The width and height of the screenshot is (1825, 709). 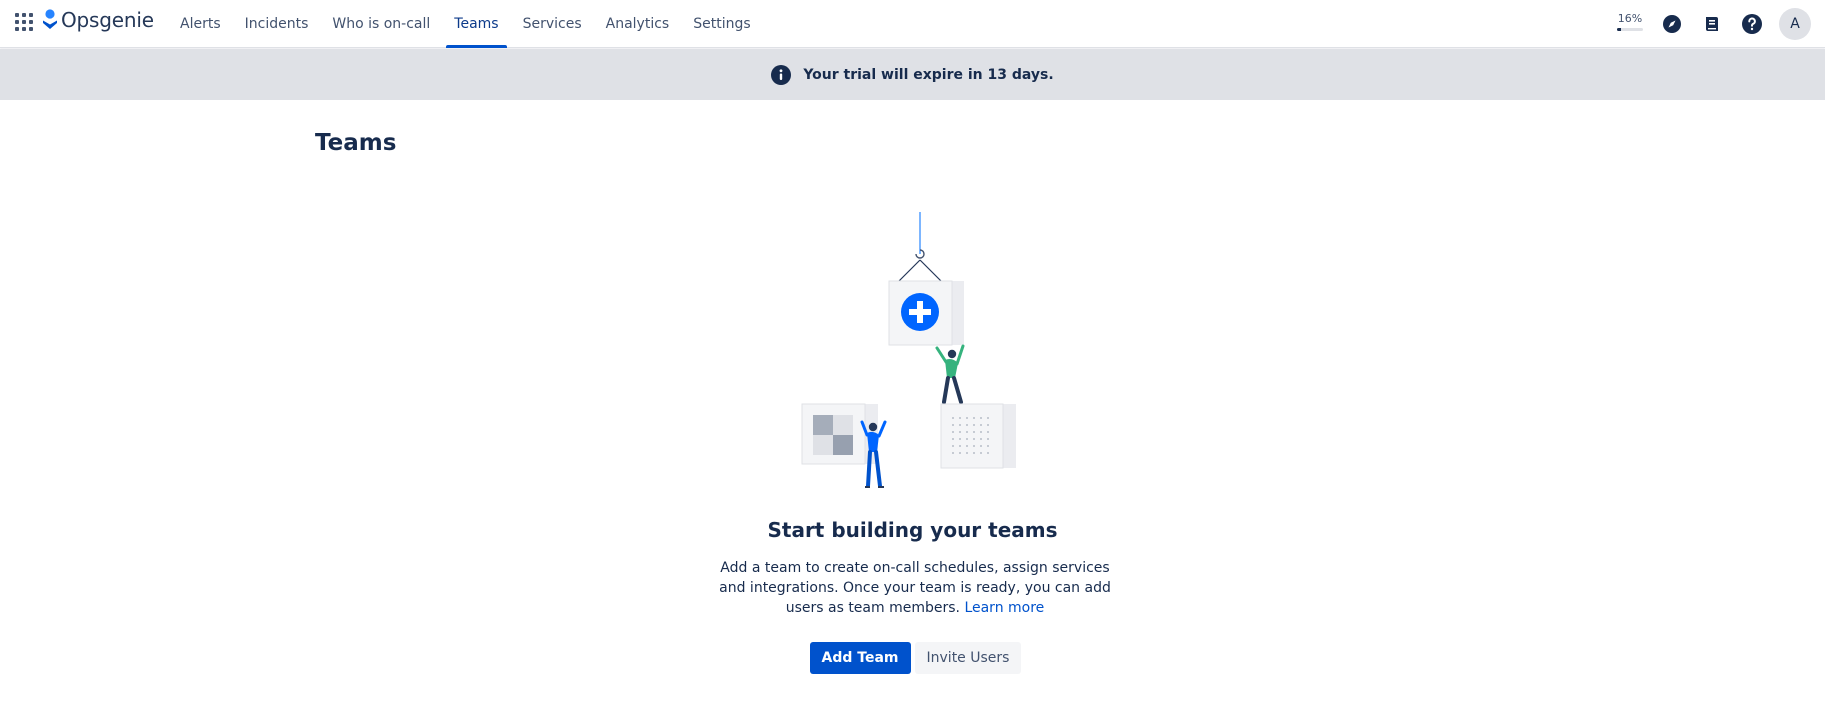 I want to click on learn-more-link: Learn more, so click(x=1004, y=608).